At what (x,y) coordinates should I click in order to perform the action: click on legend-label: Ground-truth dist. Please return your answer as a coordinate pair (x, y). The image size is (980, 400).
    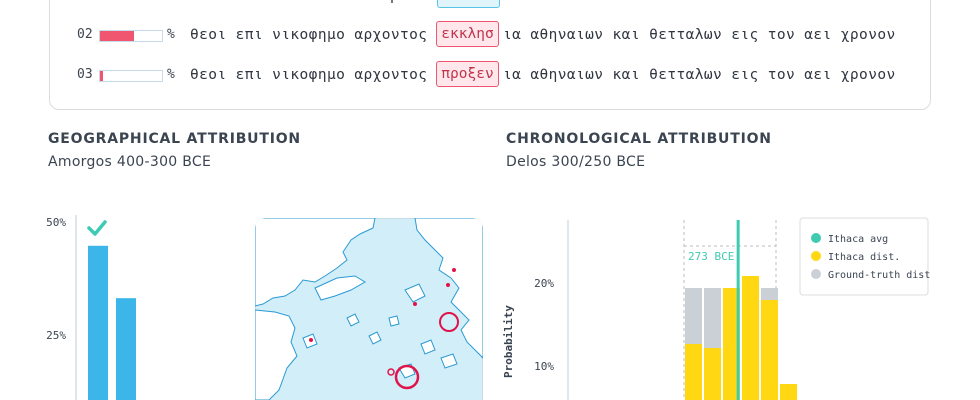
    Looking at the image, I should click on (879, 275).